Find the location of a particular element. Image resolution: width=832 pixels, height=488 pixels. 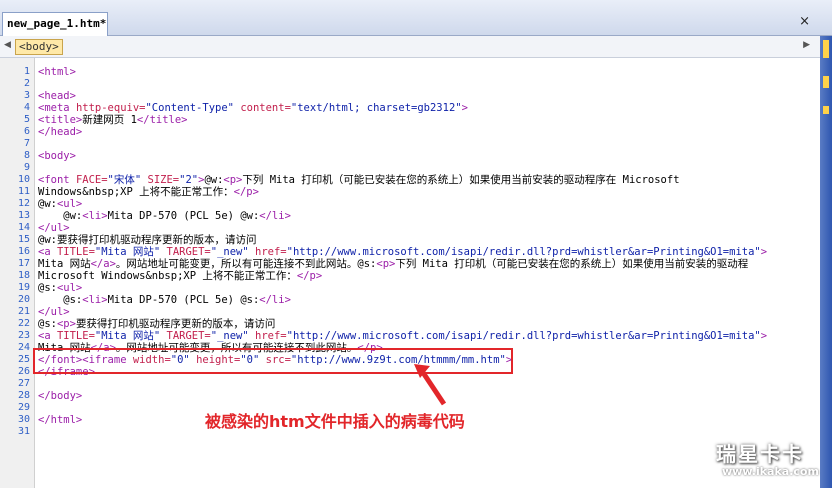

code-token: <html> is located at coordinates (57, 72).